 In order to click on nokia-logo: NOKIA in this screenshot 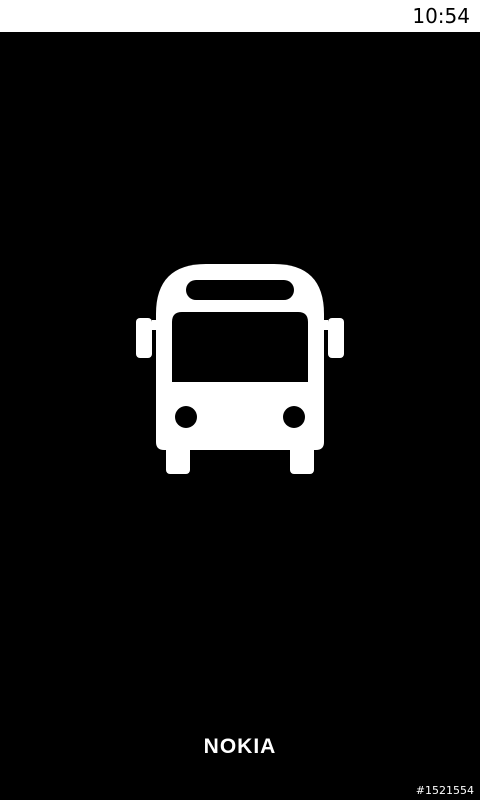, I will do `click(240, 746)`.